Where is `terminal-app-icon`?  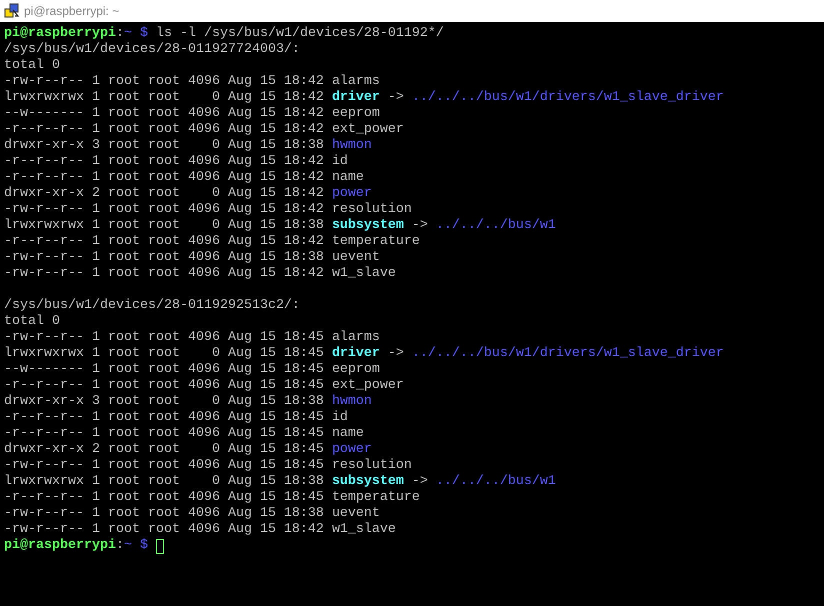
terminal-app-icon is located at coordinates (12, 11).